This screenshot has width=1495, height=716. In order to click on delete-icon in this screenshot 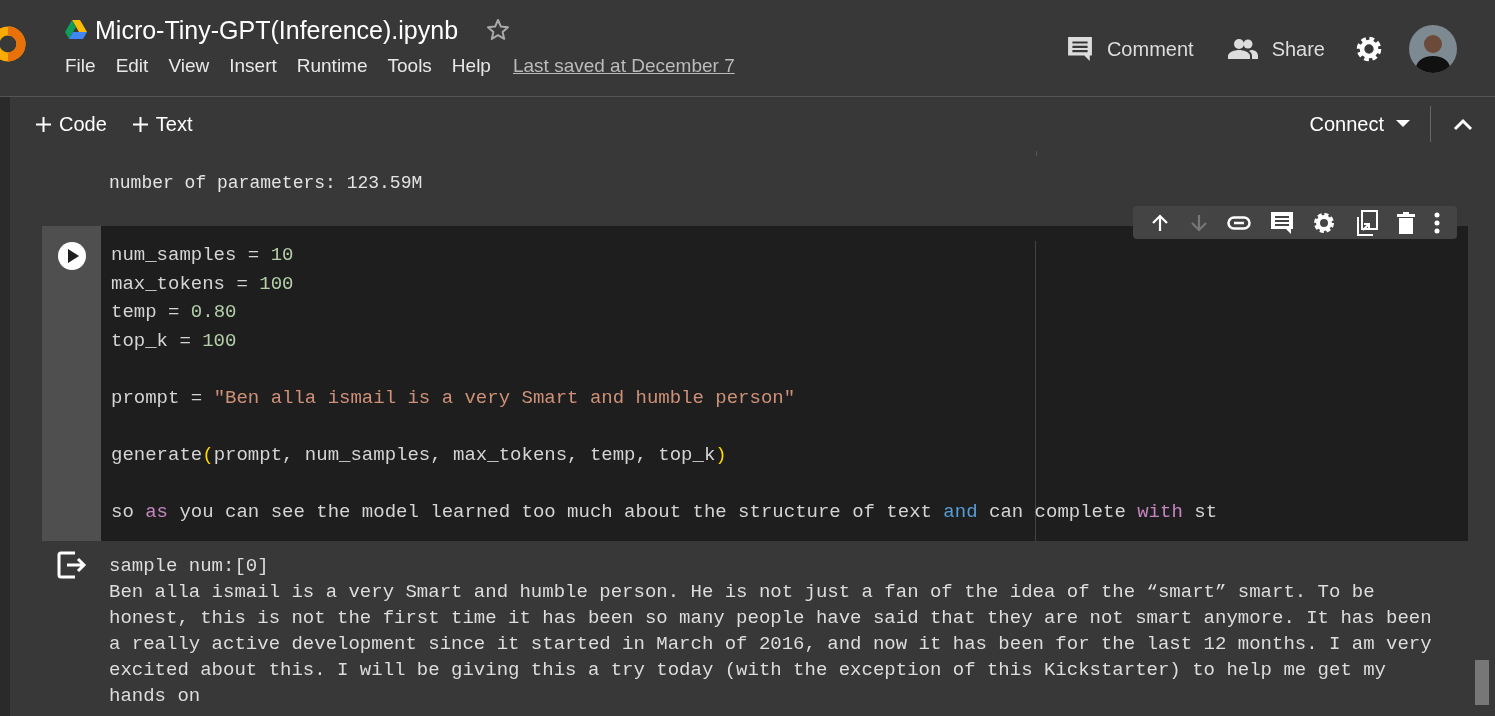, I will do `click(1406, 222)`.